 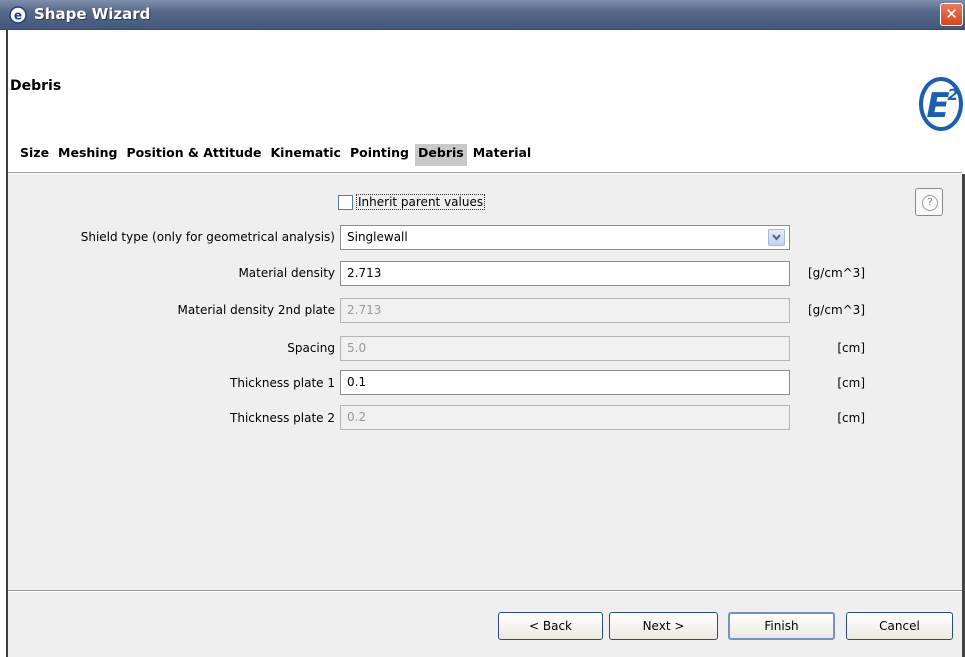 I want to click on close-button: ✕, so click(x=951, y=14).